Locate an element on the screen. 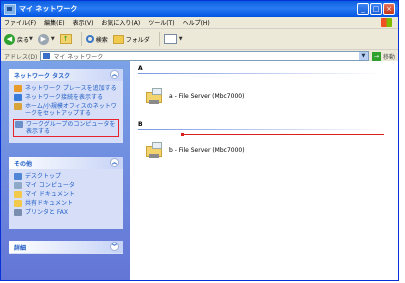  workgroup-computers-icon is located at coordinates (19, 124).